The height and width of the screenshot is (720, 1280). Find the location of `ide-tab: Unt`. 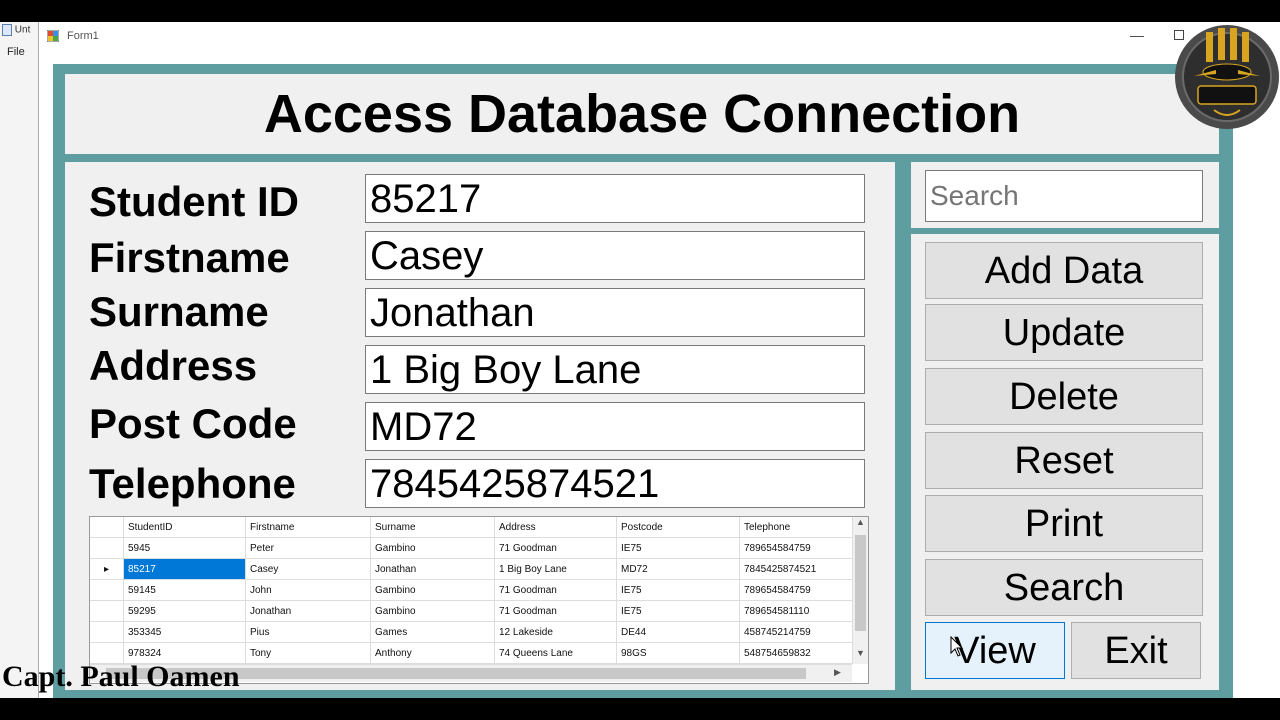

ide-tab: Unt is located at coordinates (16, 30).